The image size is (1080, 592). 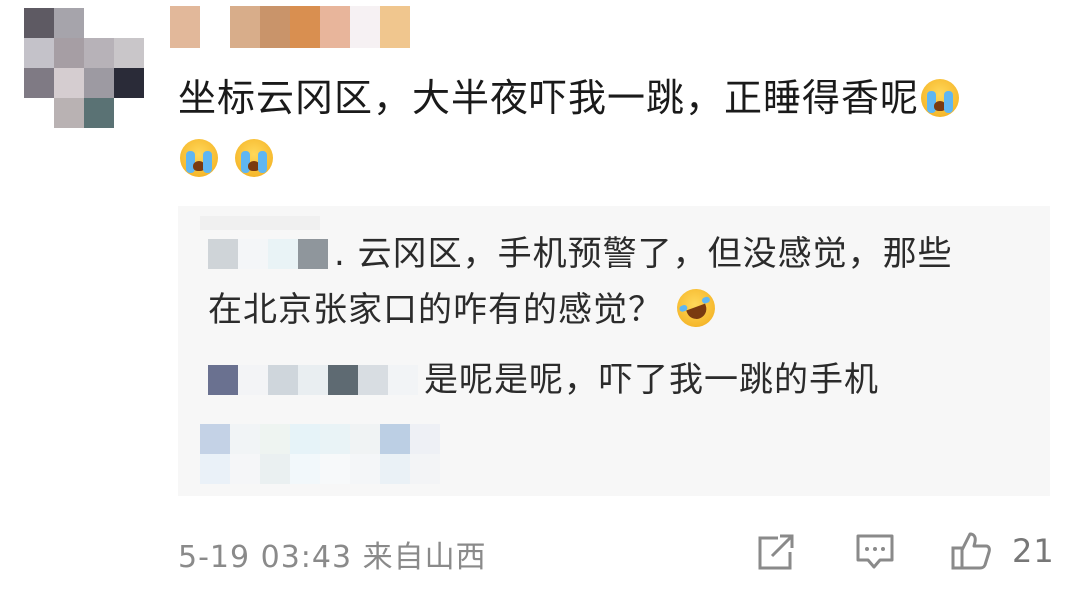 I want to click on laughing-crying-emoji, so click(x=696, y=308).